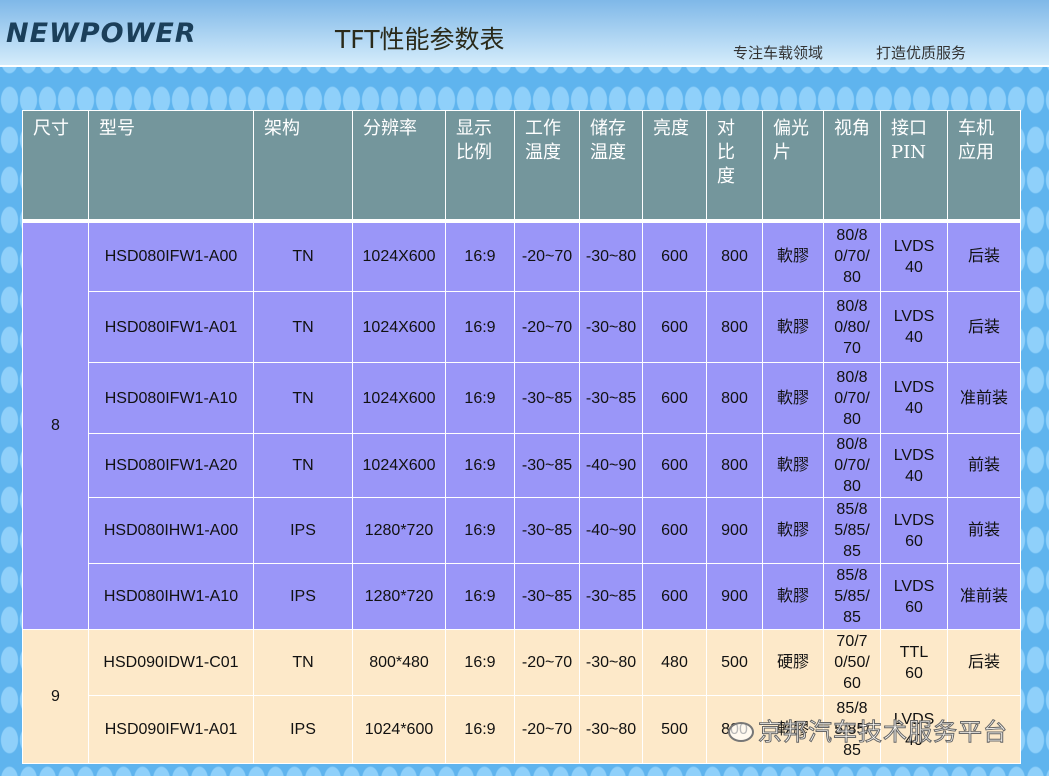 This screenshot has height=776, width=1049. Describe the element at coordinates (883, 732) in the screenshot. I see `watermark: 京邦汽车技术服务平台` at that location.